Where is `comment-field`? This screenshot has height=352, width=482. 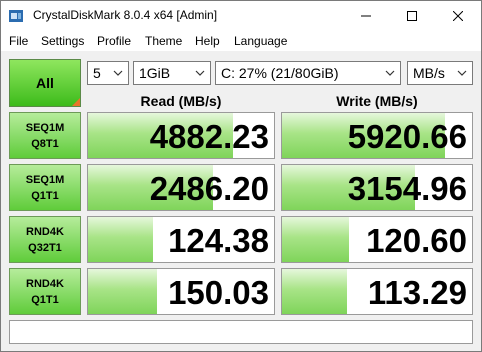
comment-field is located at coordinates (241, 332).